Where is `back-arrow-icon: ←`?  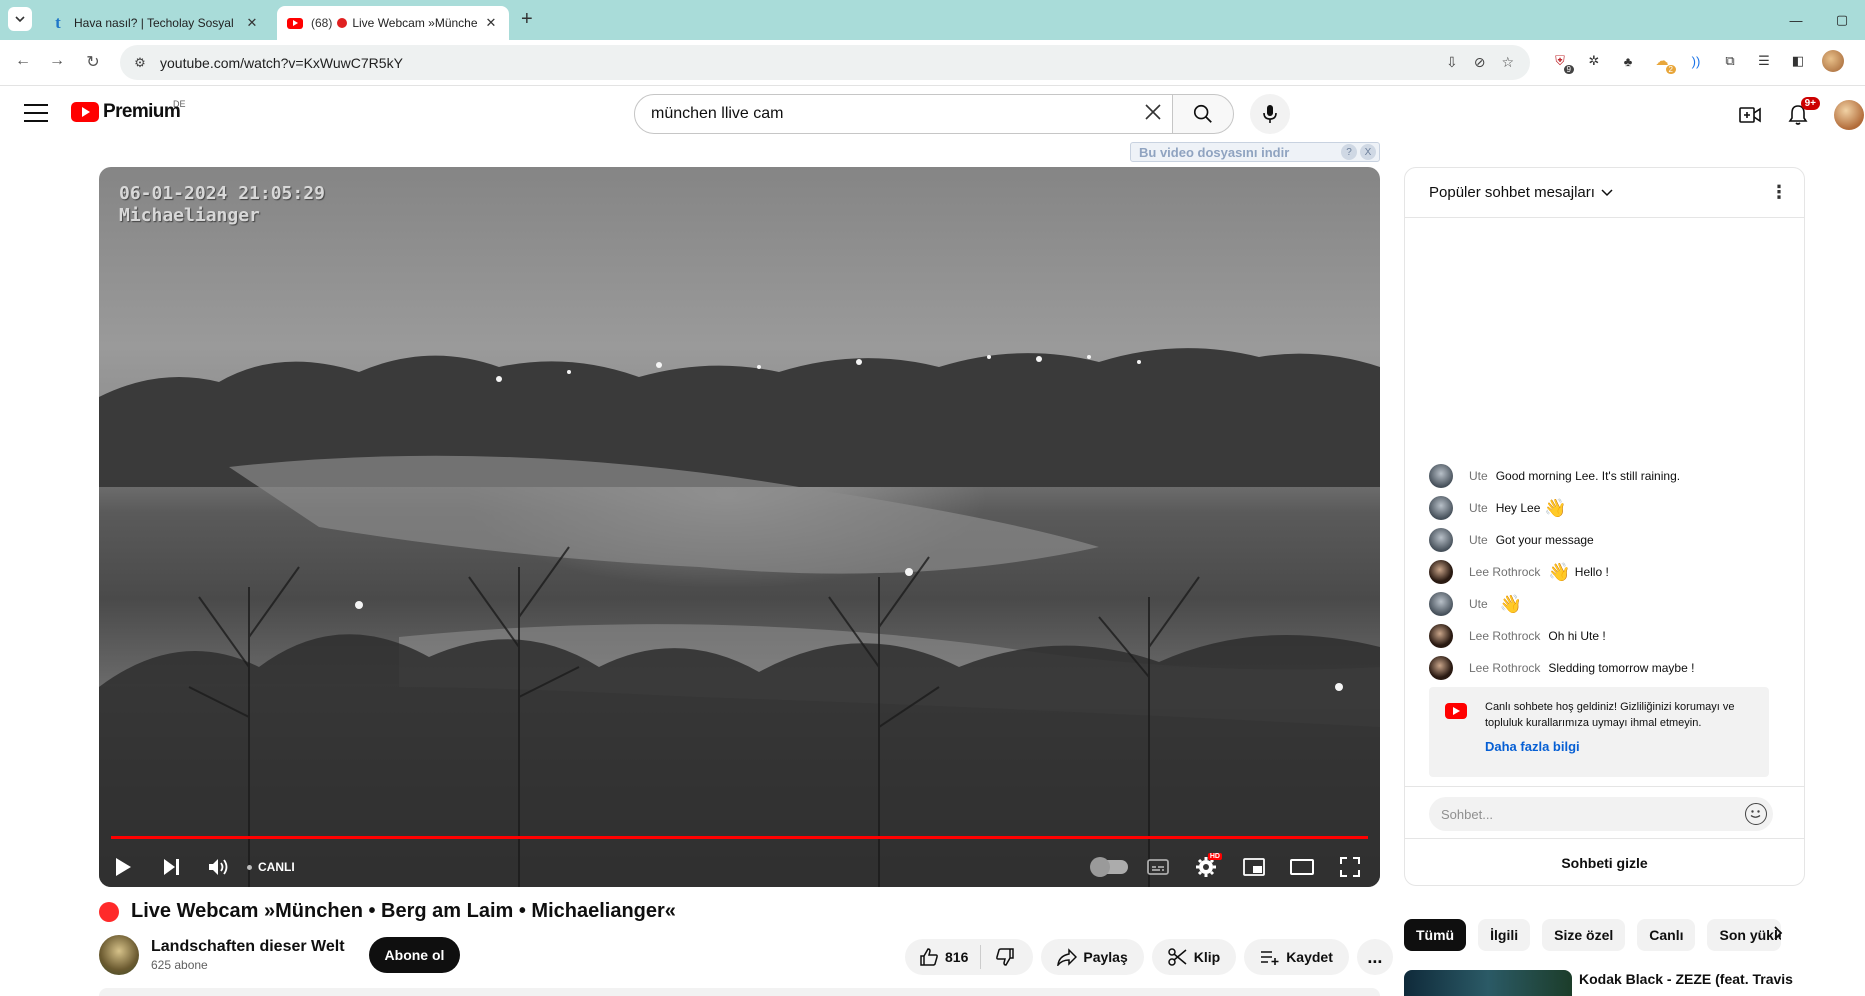
back-arrow-icon: ← is located at coordinates (23, 61).